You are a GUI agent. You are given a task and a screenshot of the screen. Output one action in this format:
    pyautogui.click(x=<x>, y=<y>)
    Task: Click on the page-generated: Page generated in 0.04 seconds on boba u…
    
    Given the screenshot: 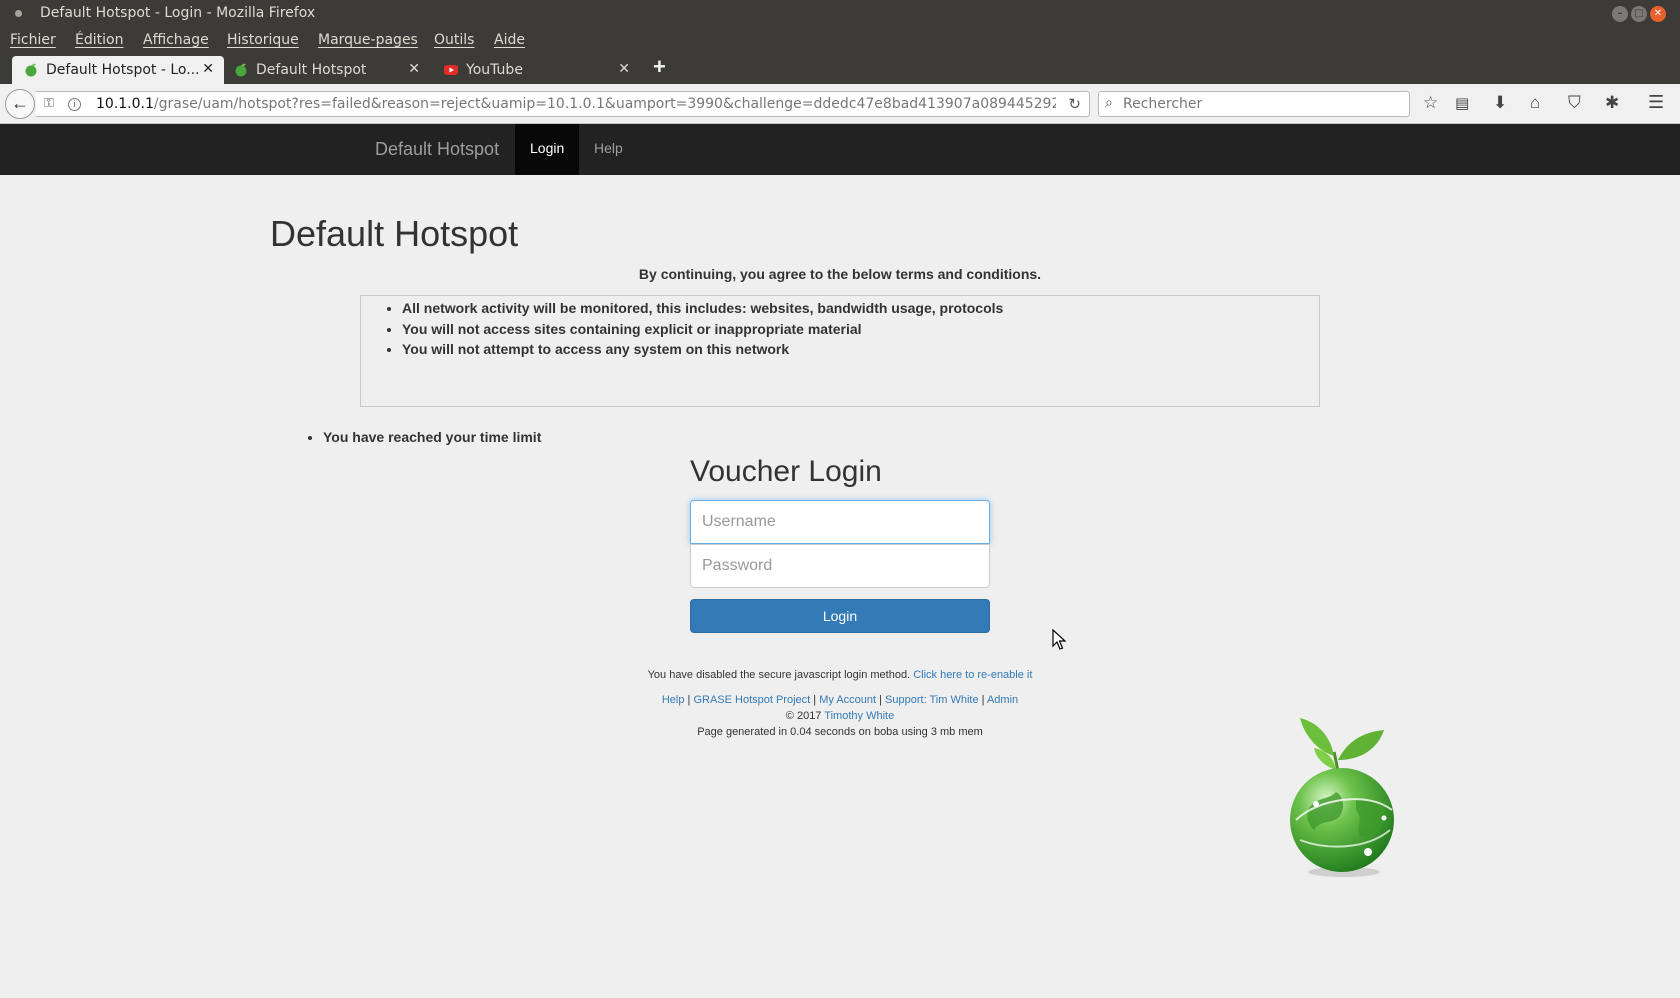 What is the action you would take?
    pyautogui.click(x=840, y=732)
    